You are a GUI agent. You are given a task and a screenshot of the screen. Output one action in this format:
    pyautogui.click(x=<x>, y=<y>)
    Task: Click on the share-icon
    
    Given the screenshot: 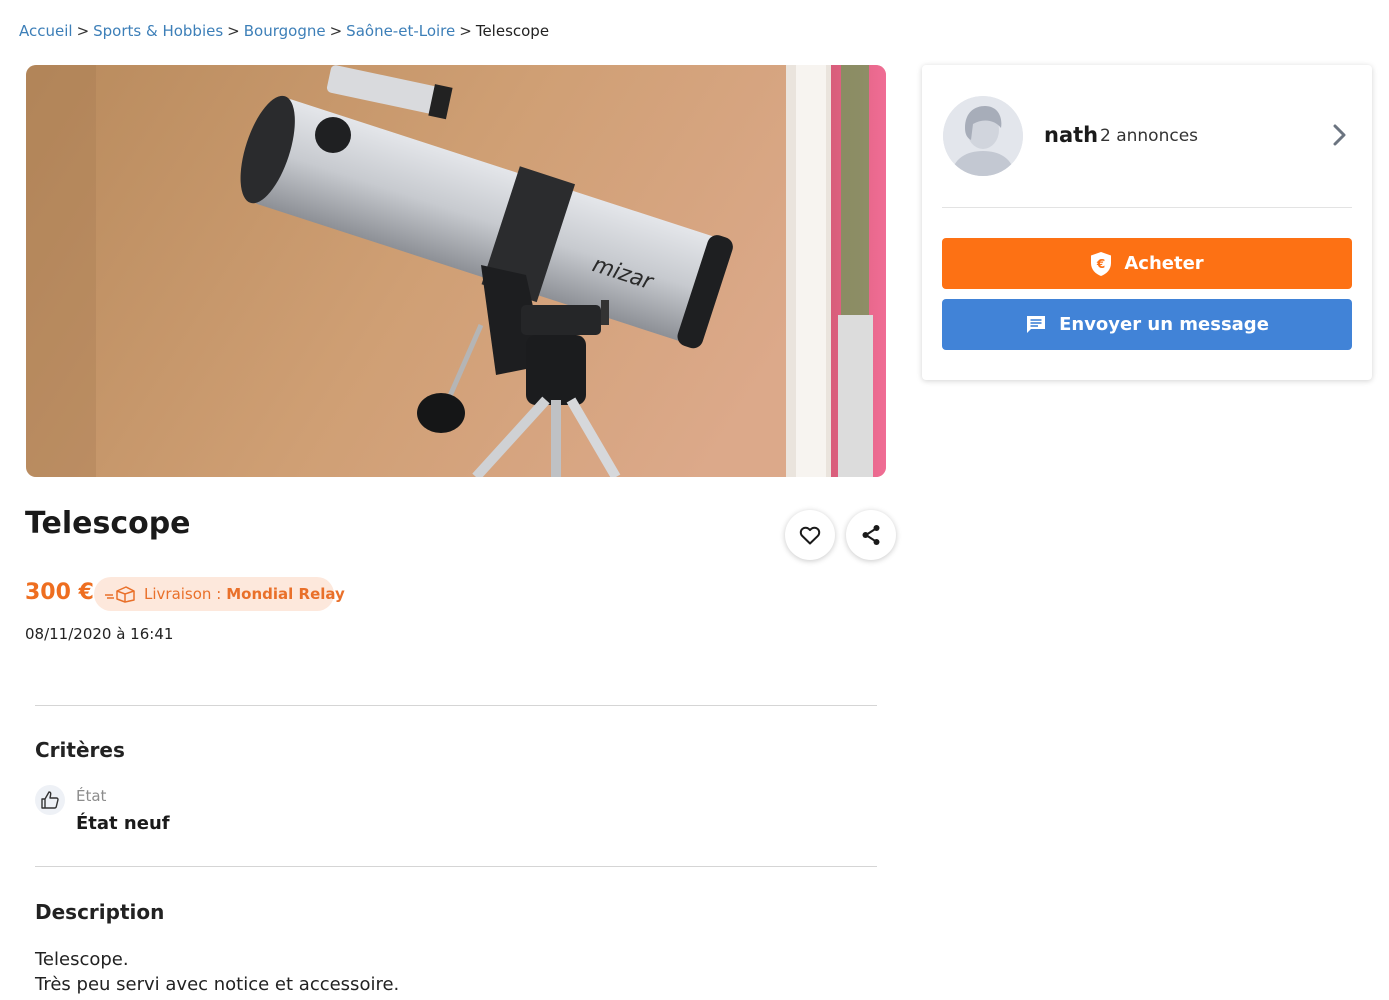 What is the action you would take?
    pyautogui.click(x=871, y=535)
    